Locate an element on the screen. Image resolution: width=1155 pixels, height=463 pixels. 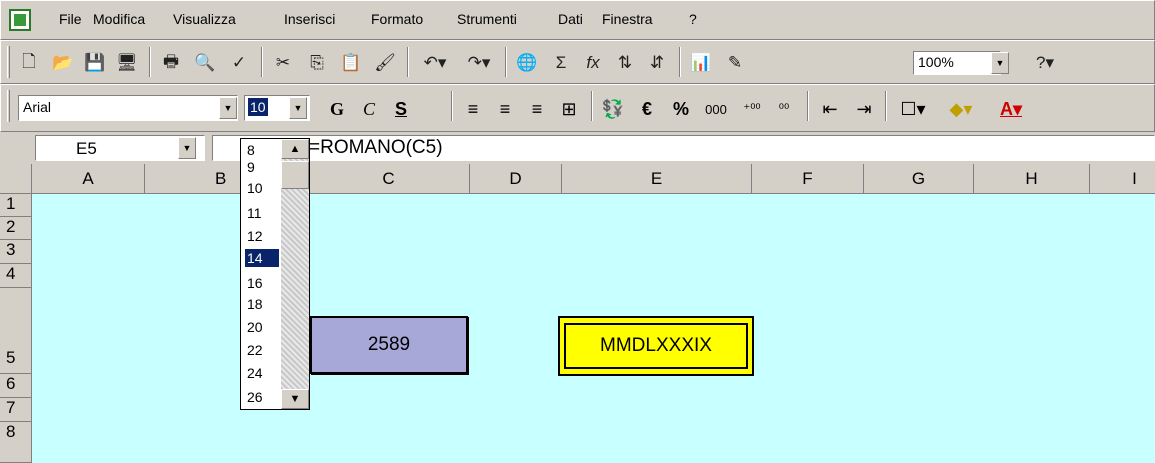
font-size-option: 22 is located at coordinates (262, 350).